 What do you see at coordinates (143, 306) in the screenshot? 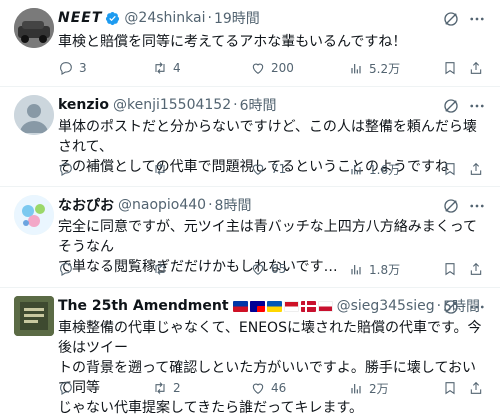
I see `display-name: The 25th Amendment` at bounding box center [143, 306].